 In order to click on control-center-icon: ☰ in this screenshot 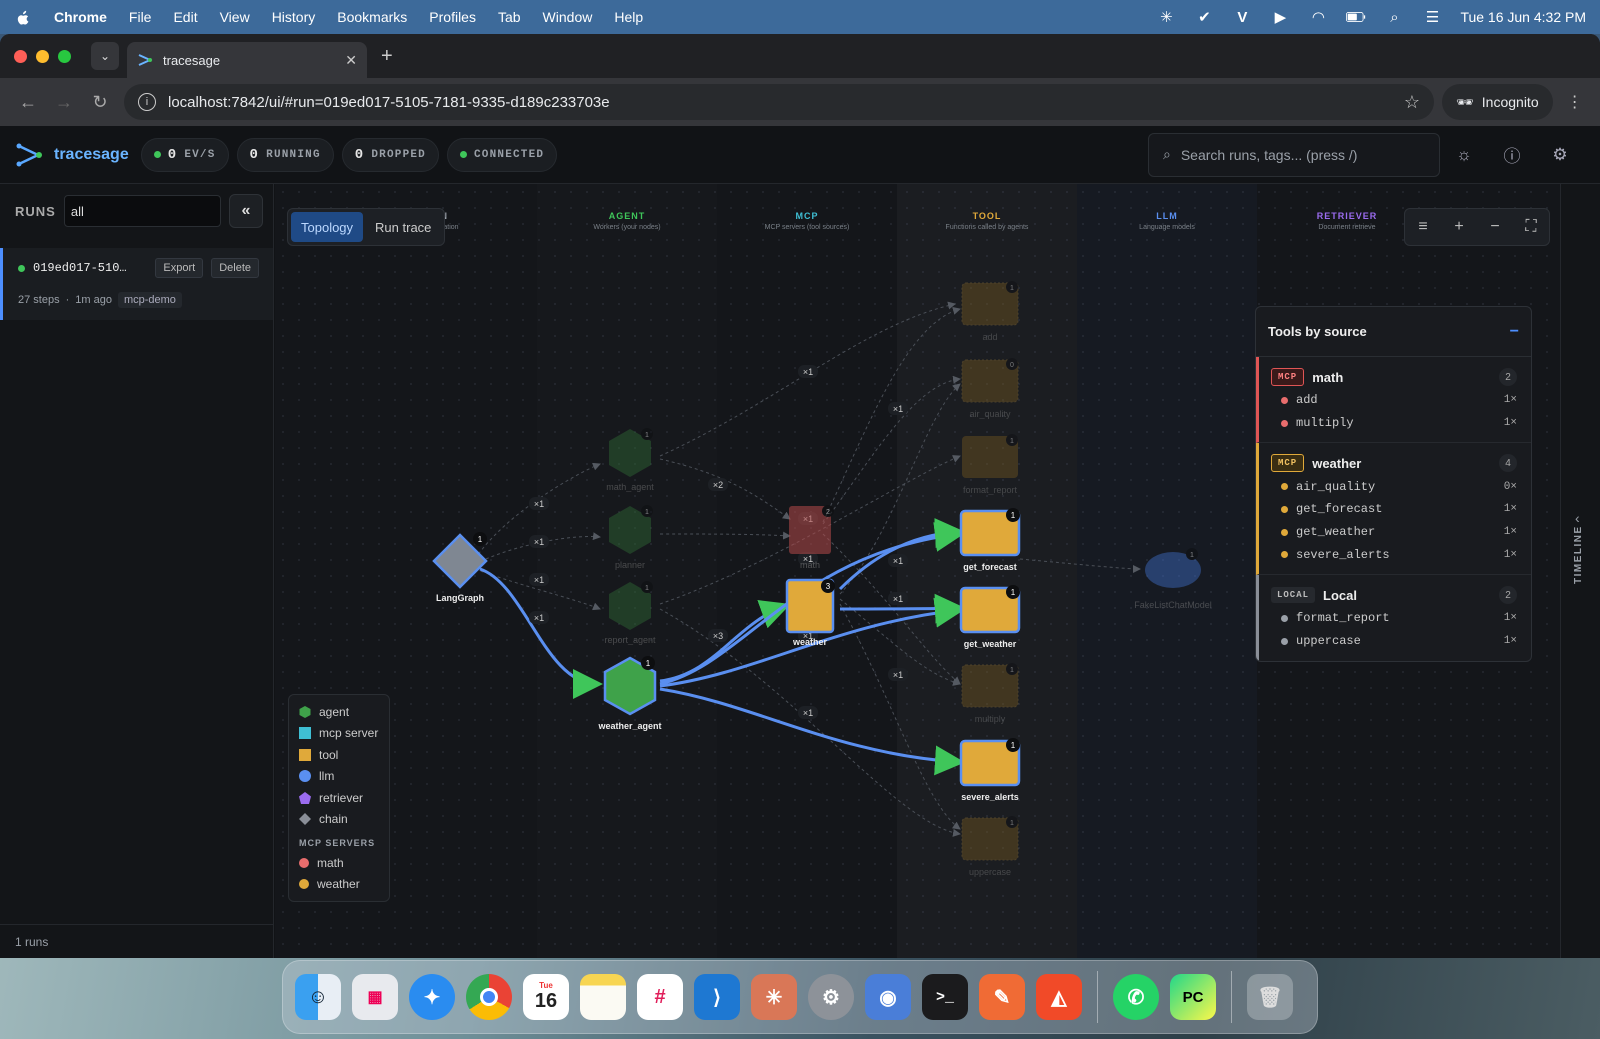, I will do `click(1432, 17)`.